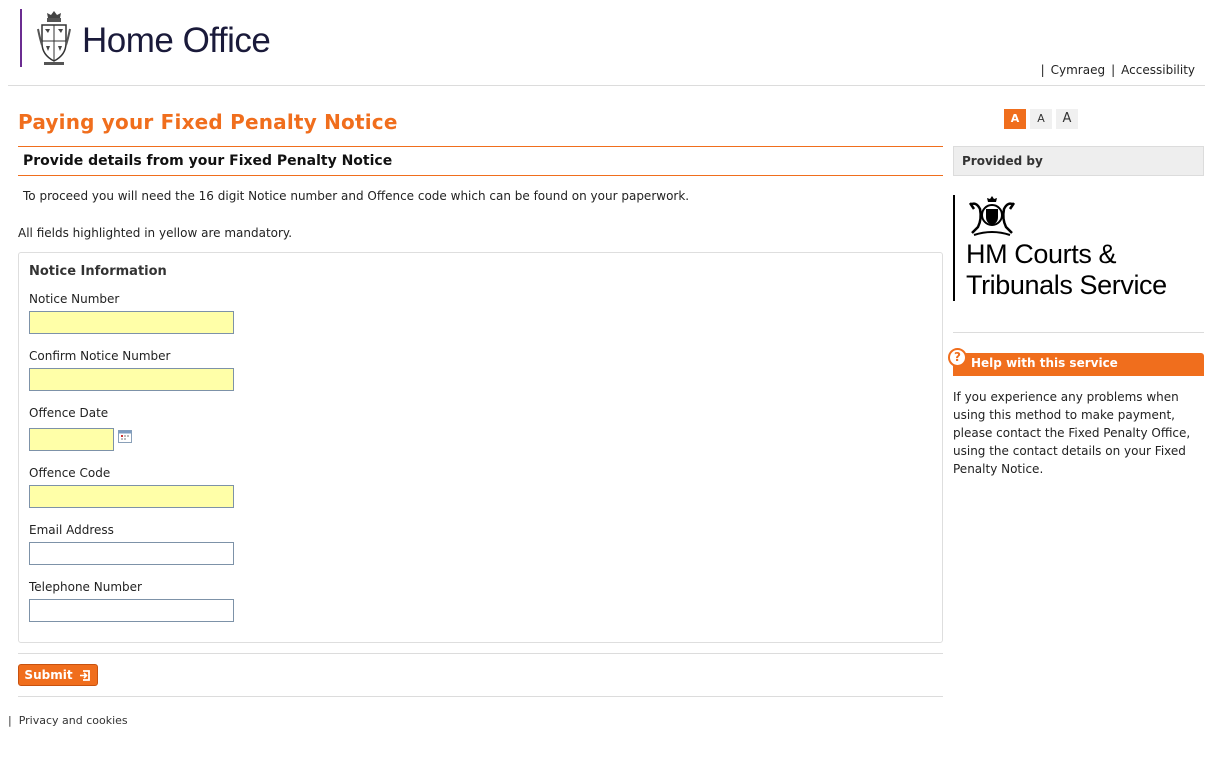 The width and height of the screenshot is (1223, 763). What do you see at coordinates (1015, 119) in the screenshot?
I see `text-size-small-button: A` at bounding box center [1015, 119].